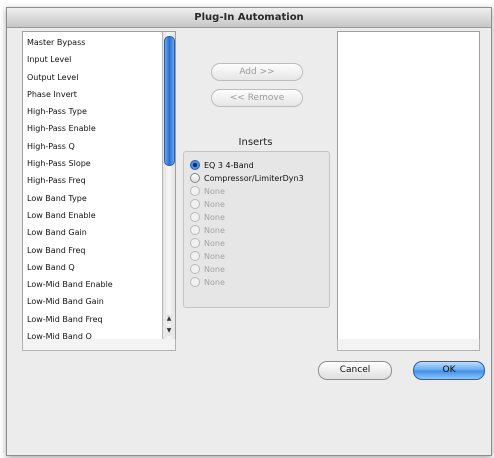  Describe the element at coordinates (355, 370) in the screenshot. I see `cancel-button: Cancel` at that location.